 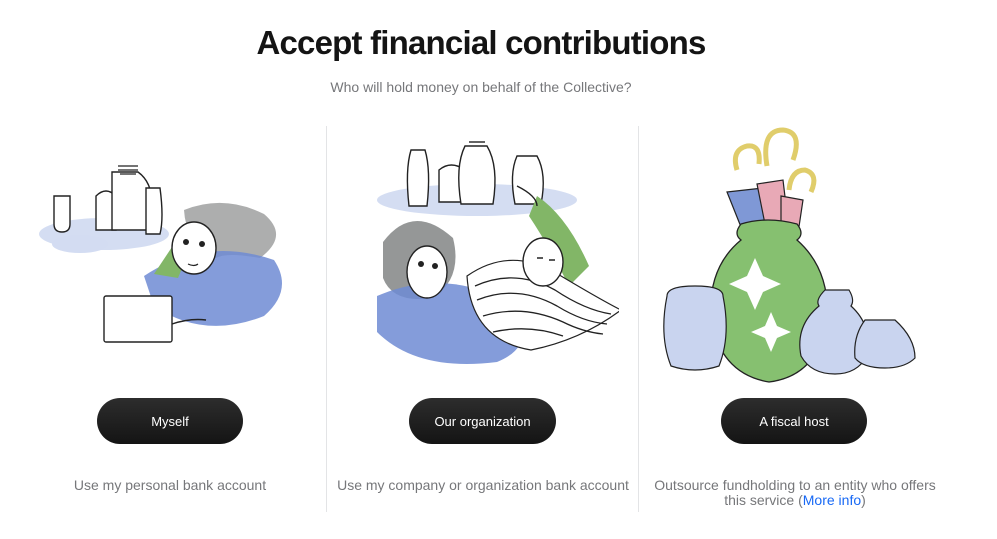 What do you see at coordinates (170, 421) in the screenshot?
I see `myself-button: Myself` at bounding box center [170, 421].